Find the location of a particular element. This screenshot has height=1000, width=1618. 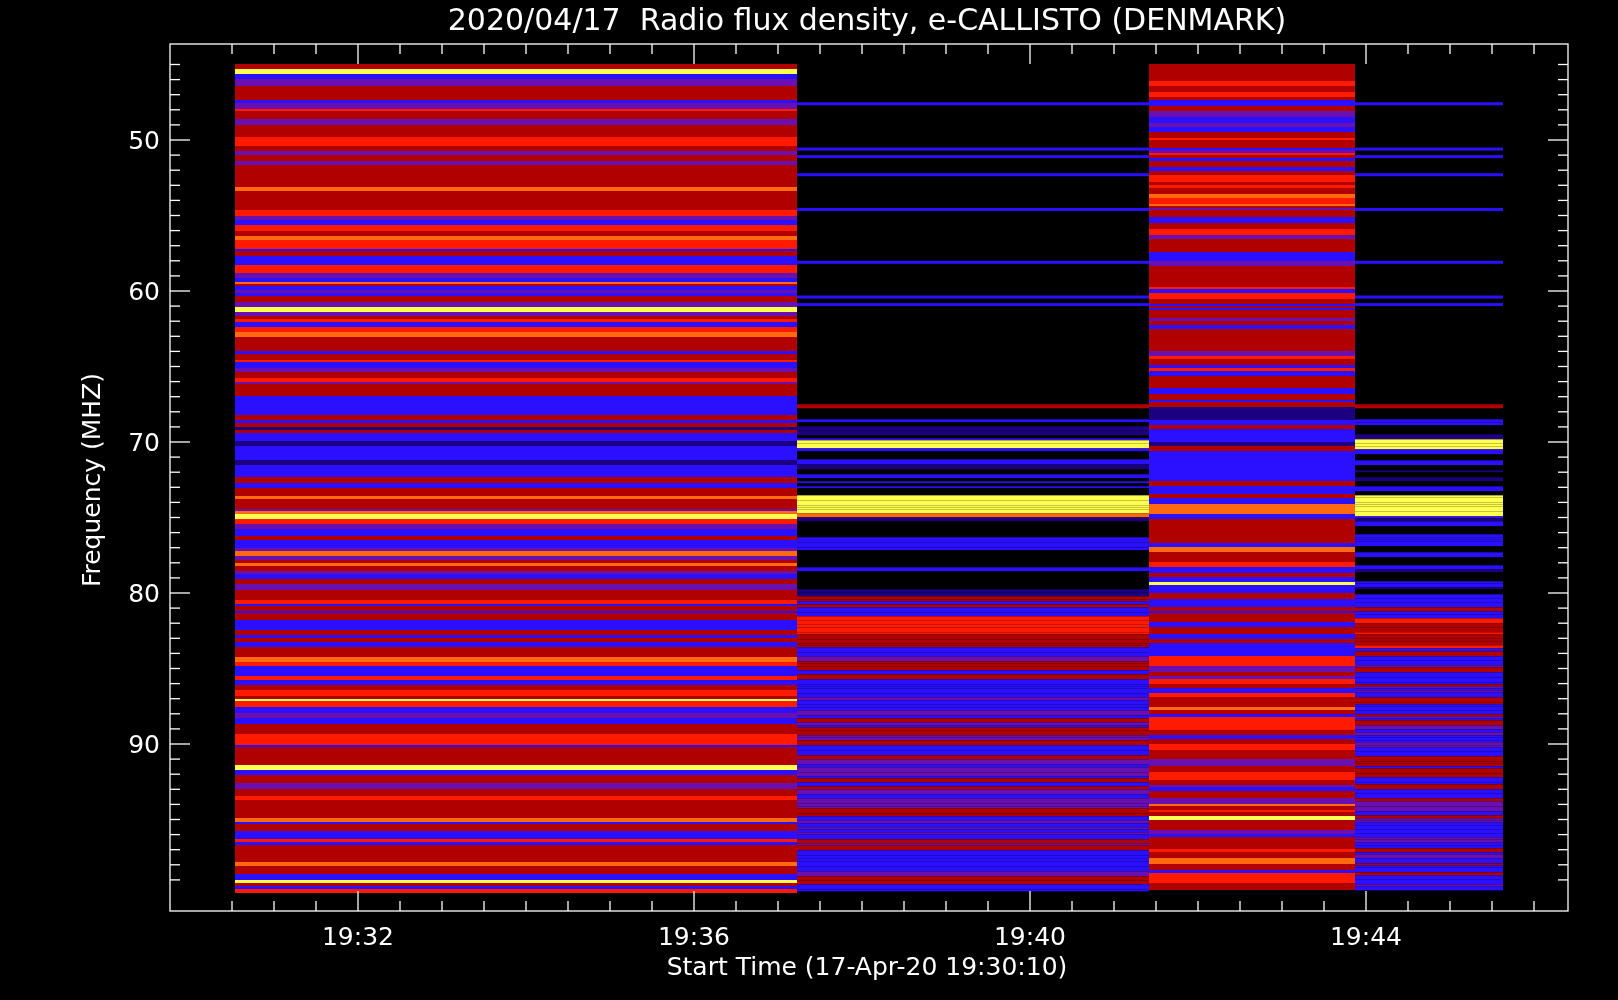

axis-tick-label: 19:36 is located at coordinates (694, 936).